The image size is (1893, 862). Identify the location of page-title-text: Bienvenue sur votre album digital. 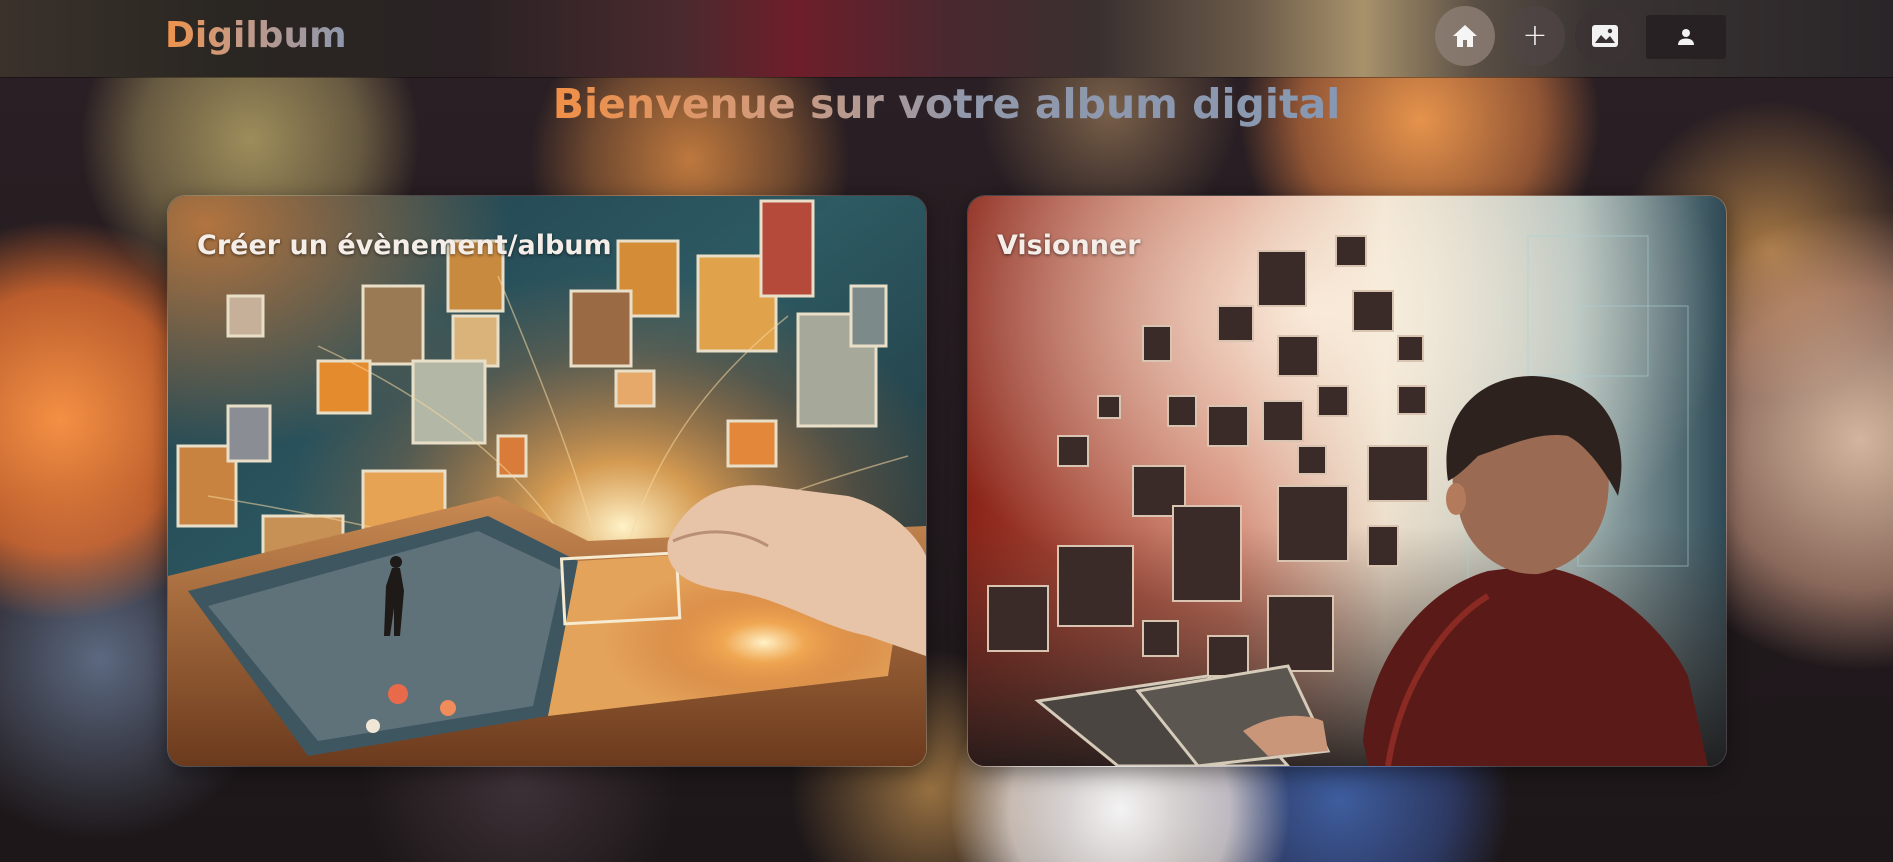
(946, 104).